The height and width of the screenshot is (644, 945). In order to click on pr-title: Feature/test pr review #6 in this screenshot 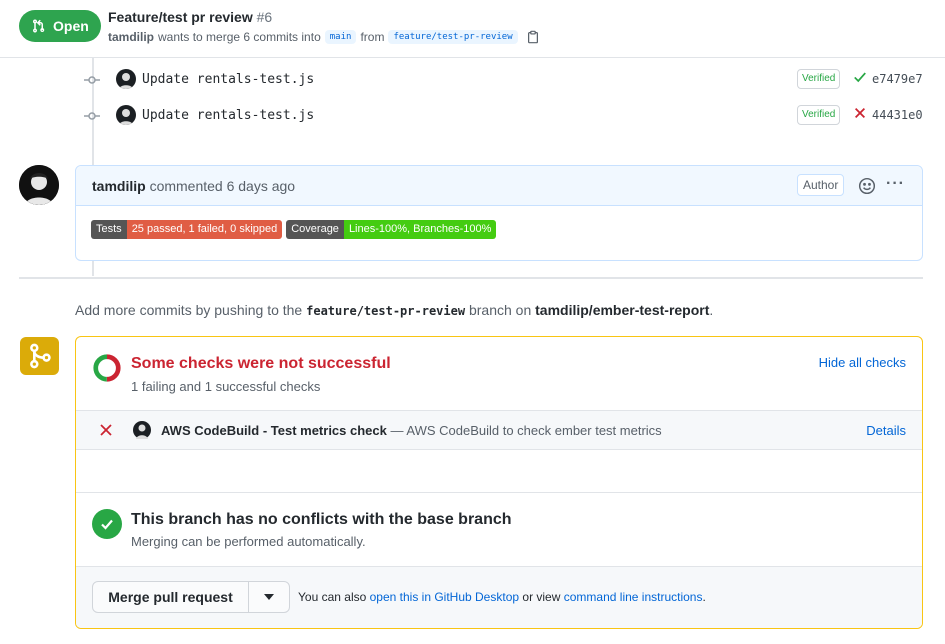, I will do `click(190, 17)`.